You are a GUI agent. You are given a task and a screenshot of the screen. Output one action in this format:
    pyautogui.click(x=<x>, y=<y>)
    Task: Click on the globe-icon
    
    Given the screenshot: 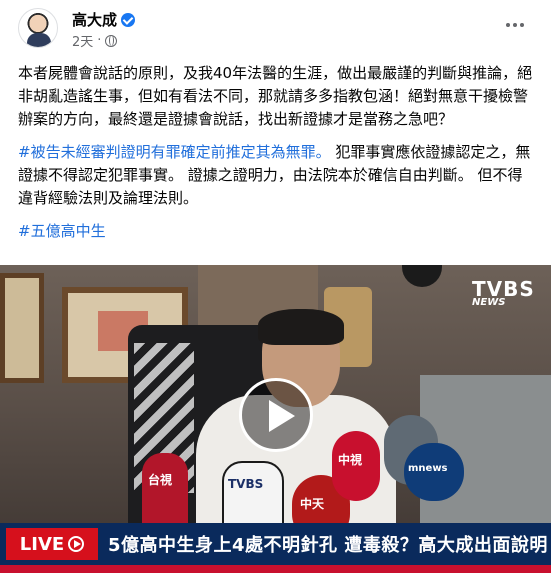 What is the action you would take?
    pyautogui.click(x=111, y=40)
    